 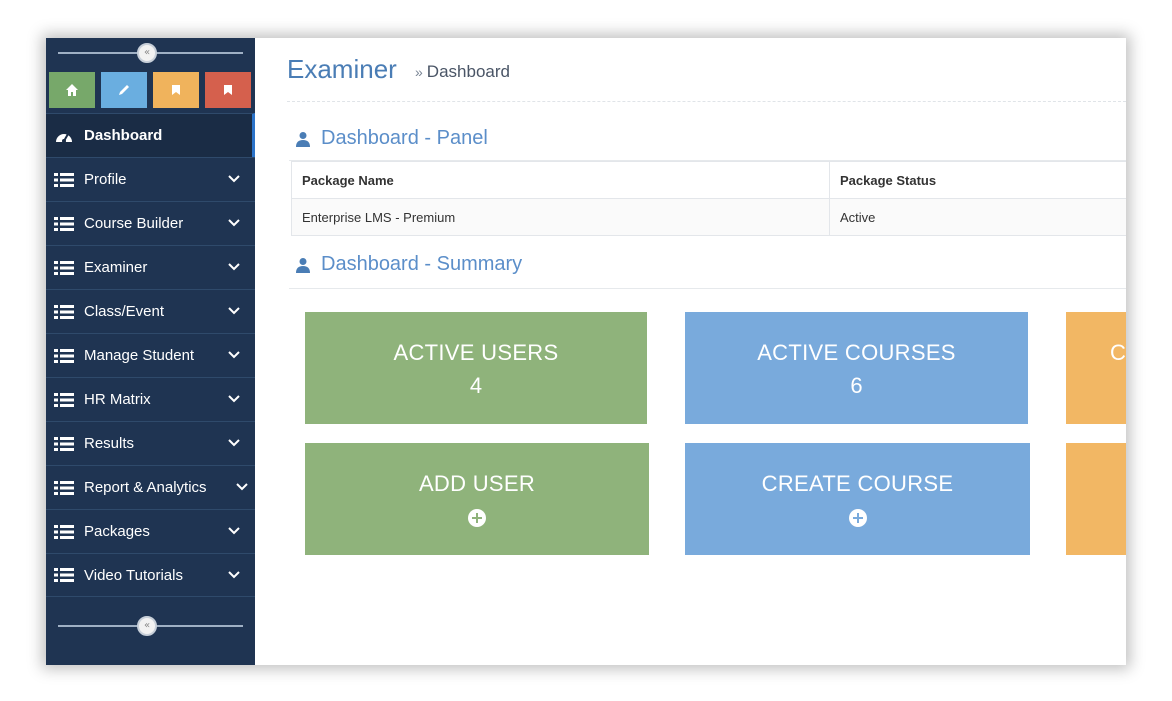 What do you see at coordinates (150, 179) in the screenshot?
I see `sidebar-item-profile: Profile` at bounding box center [150, 179].